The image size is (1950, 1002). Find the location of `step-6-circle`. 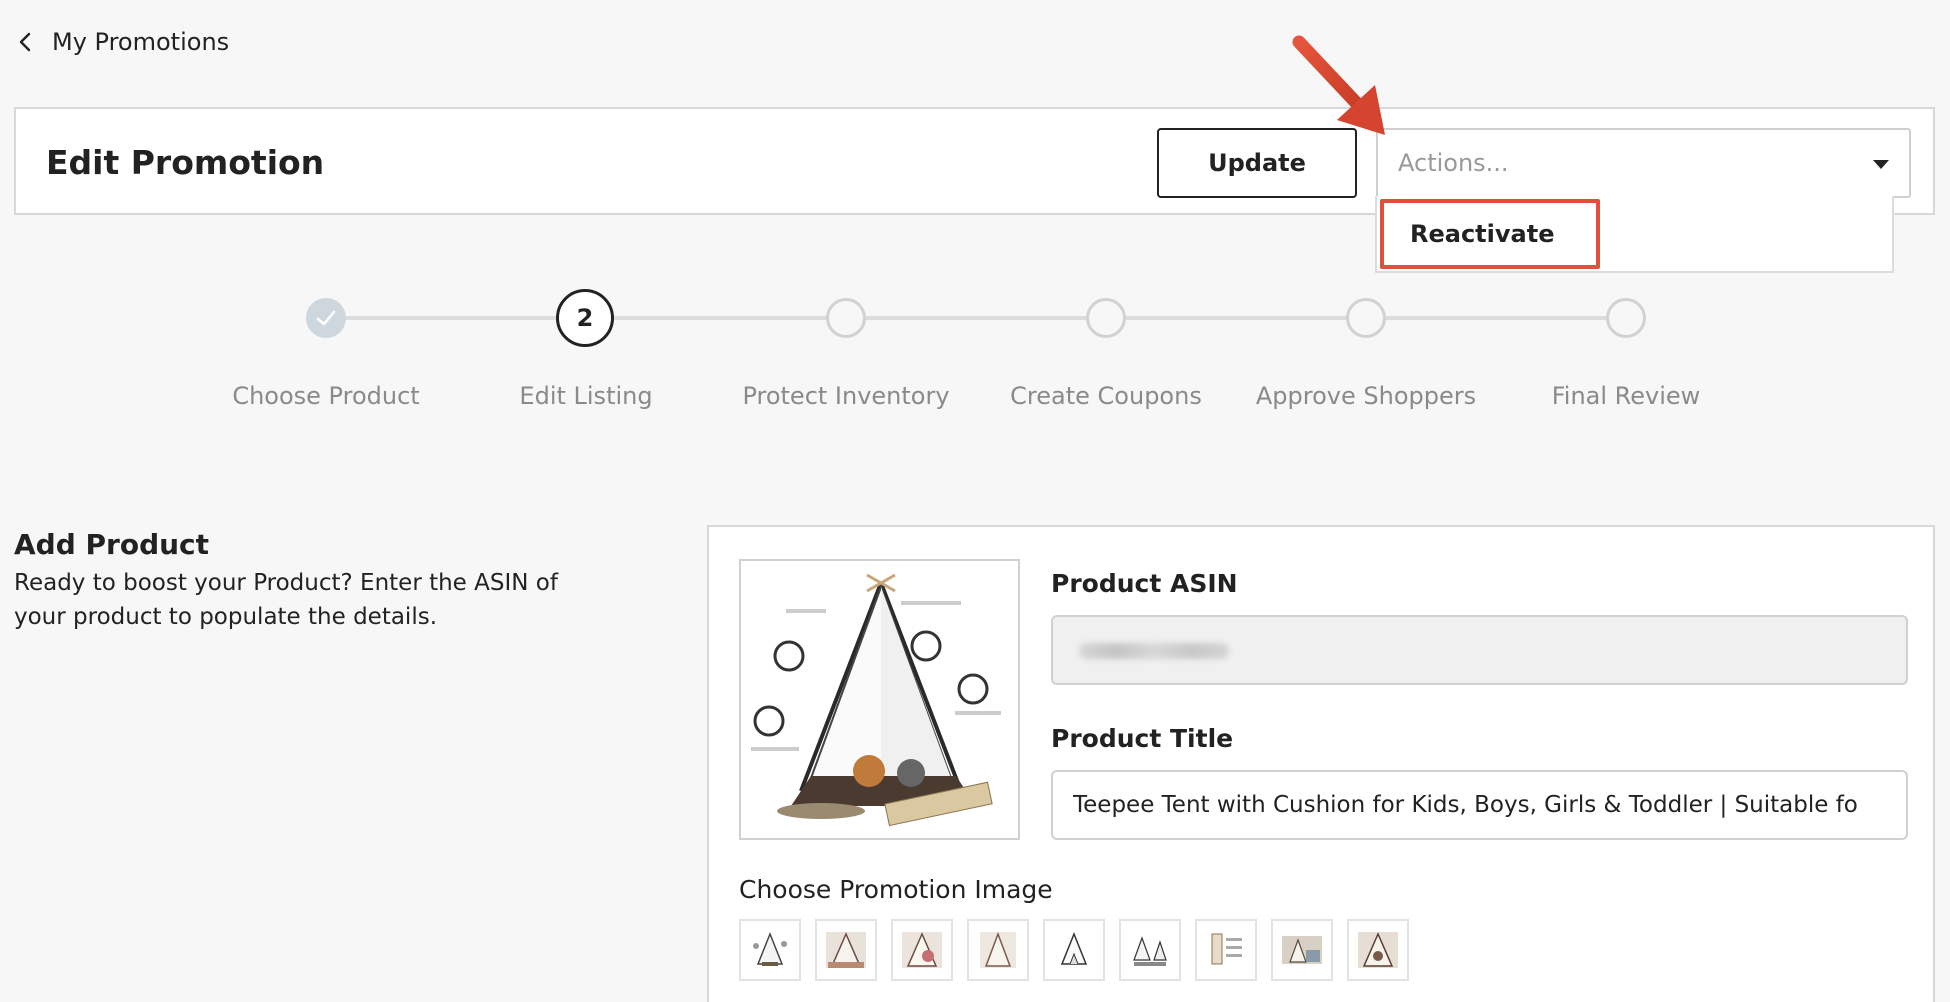

step-6-circle is located at coordinates (1626, 318).